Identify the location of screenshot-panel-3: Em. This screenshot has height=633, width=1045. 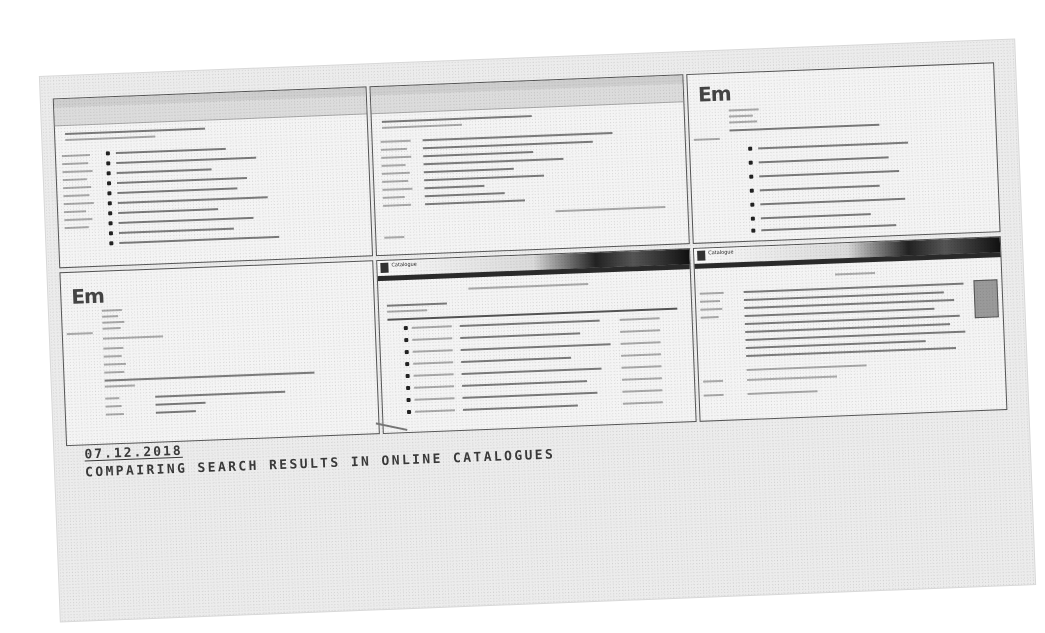
(843, 153).